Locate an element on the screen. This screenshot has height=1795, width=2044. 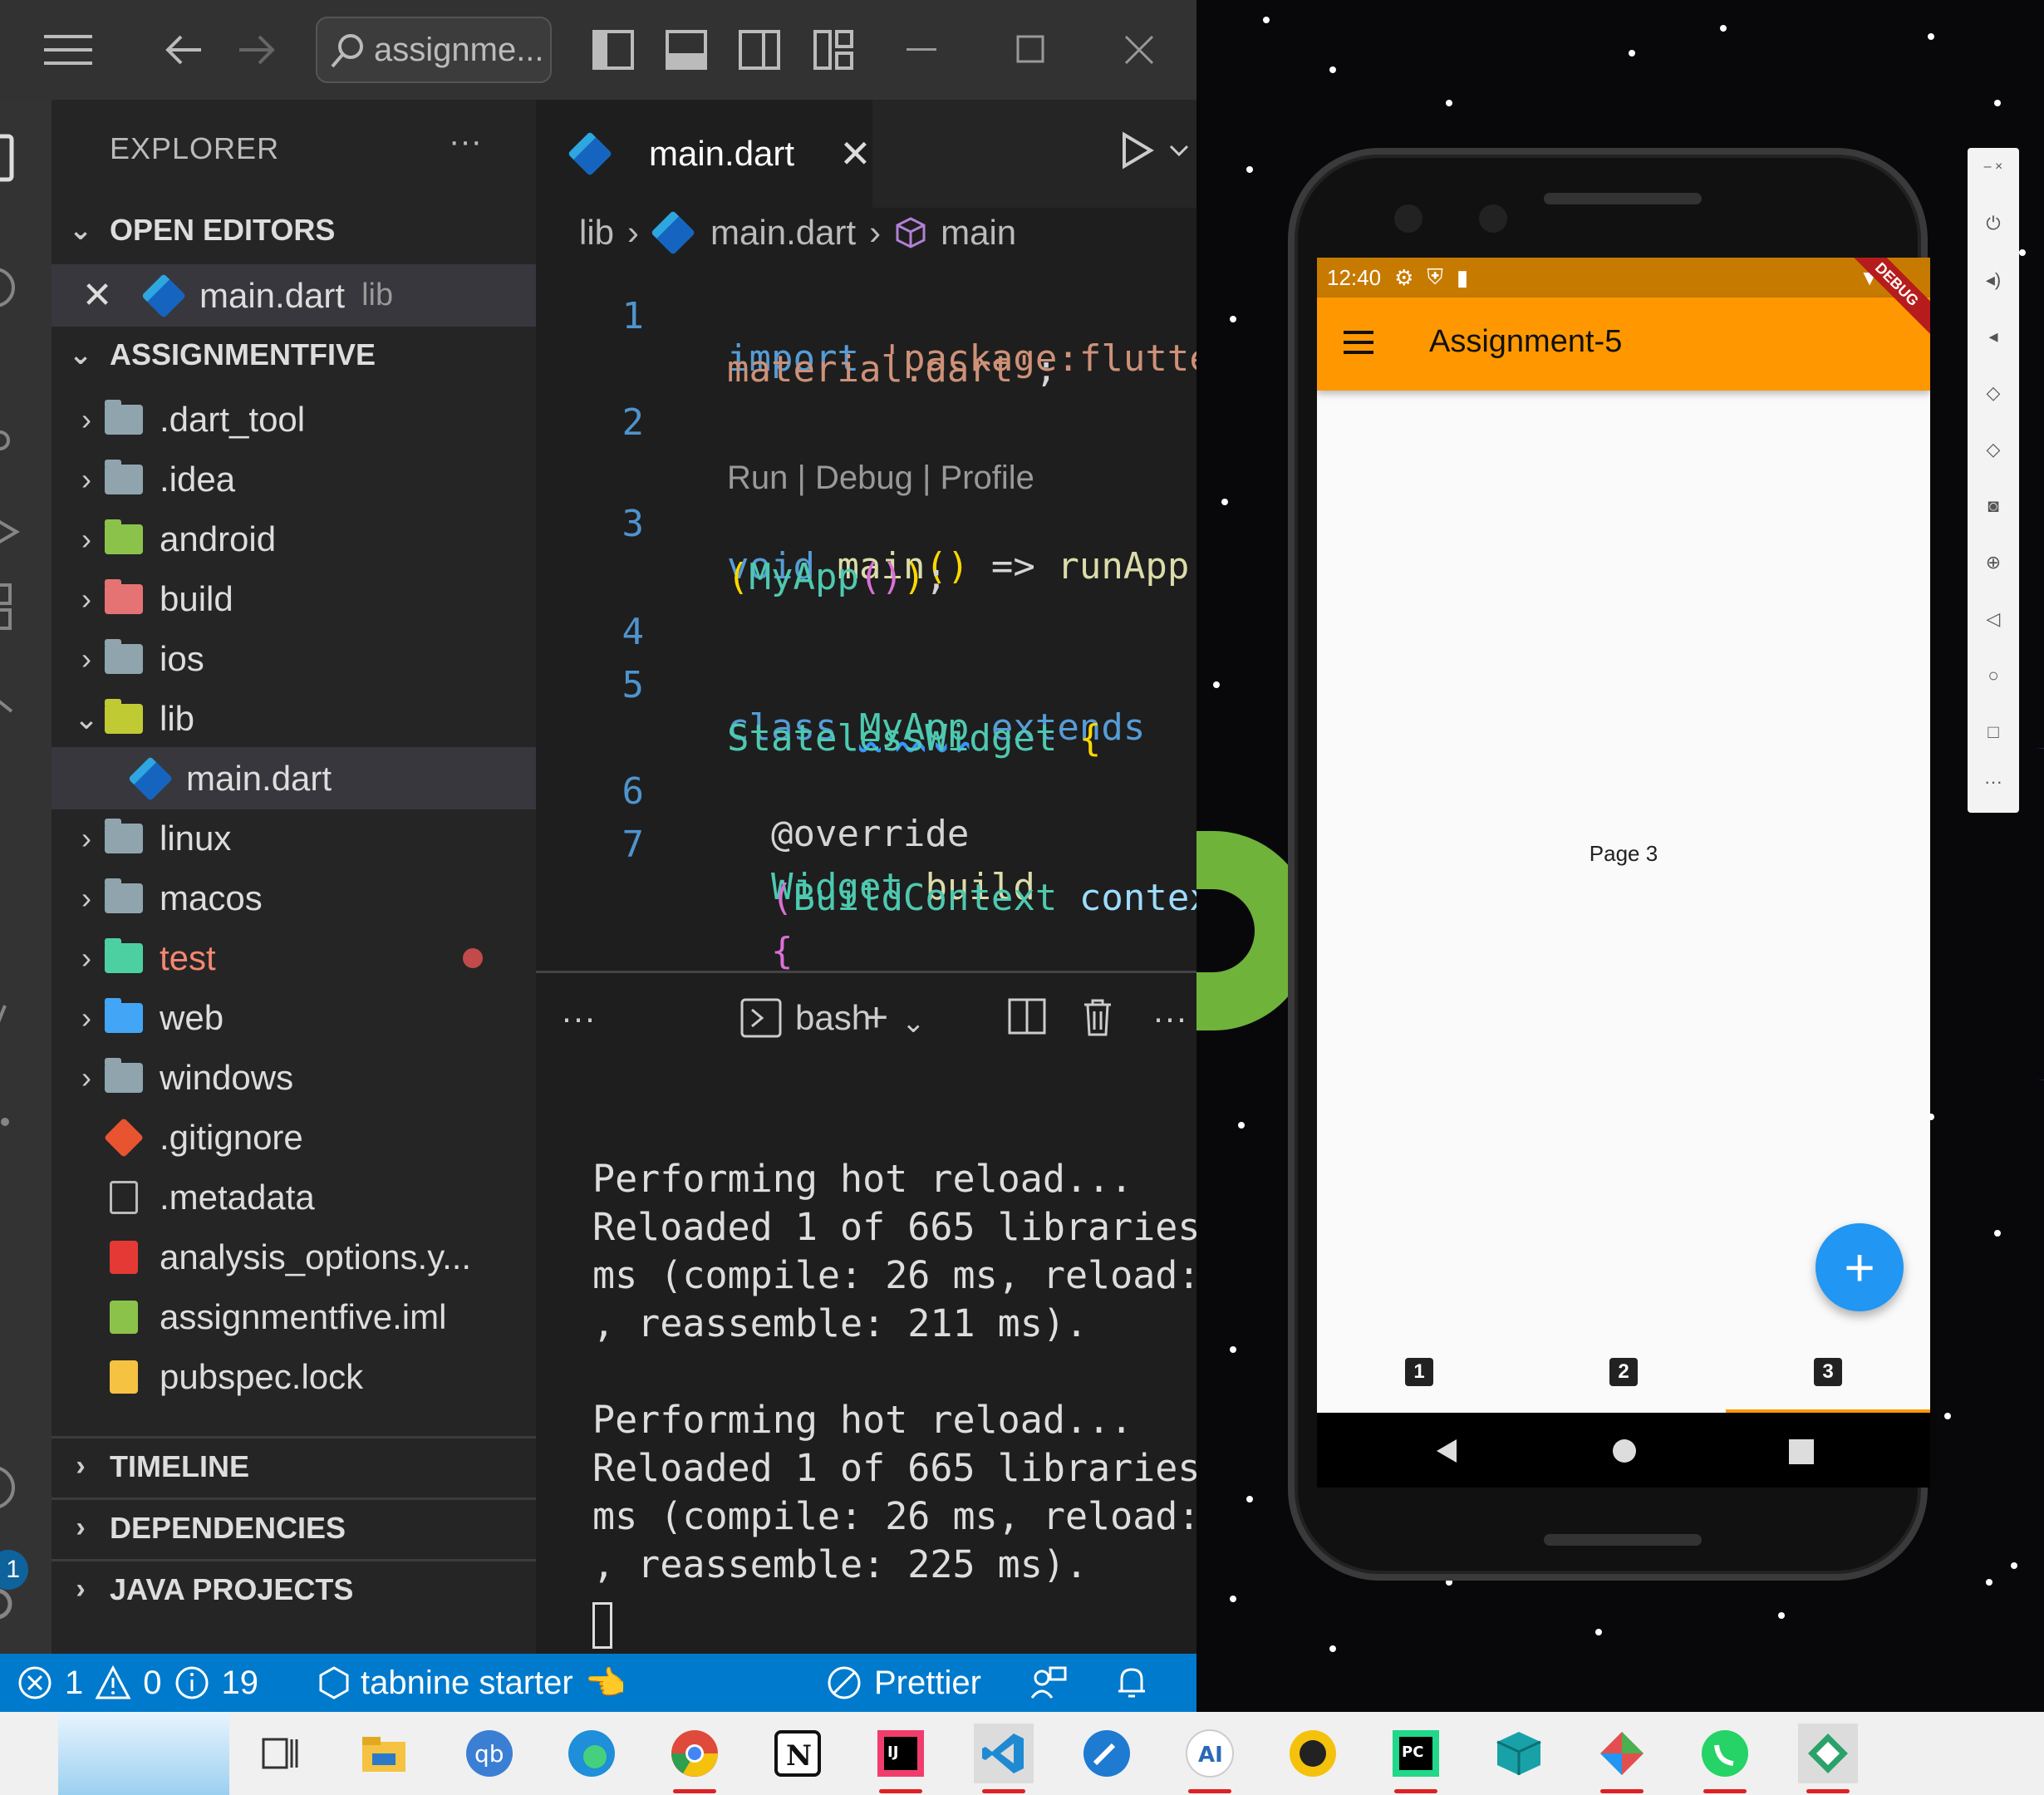
tree-item: › web is located at coordinates (294, 1017).